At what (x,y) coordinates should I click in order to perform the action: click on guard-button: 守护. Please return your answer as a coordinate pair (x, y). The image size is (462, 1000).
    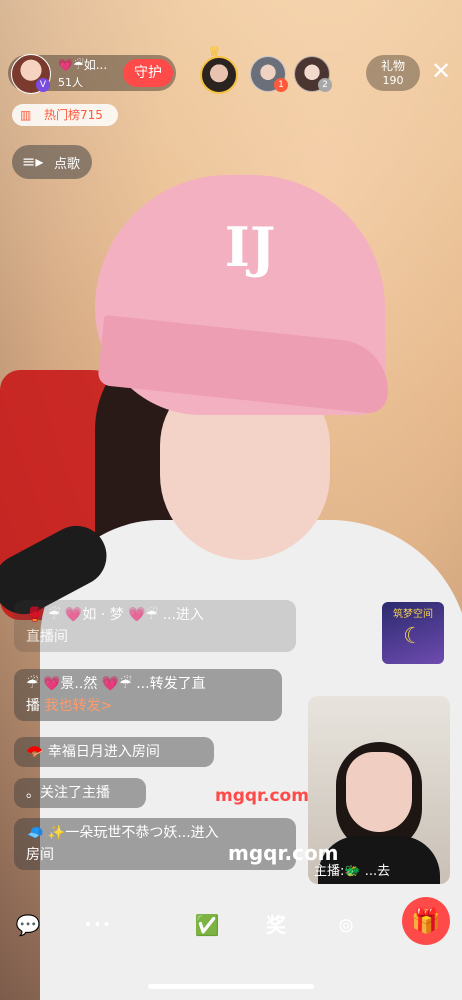
    Looking at the image, I should click on (148, 73).